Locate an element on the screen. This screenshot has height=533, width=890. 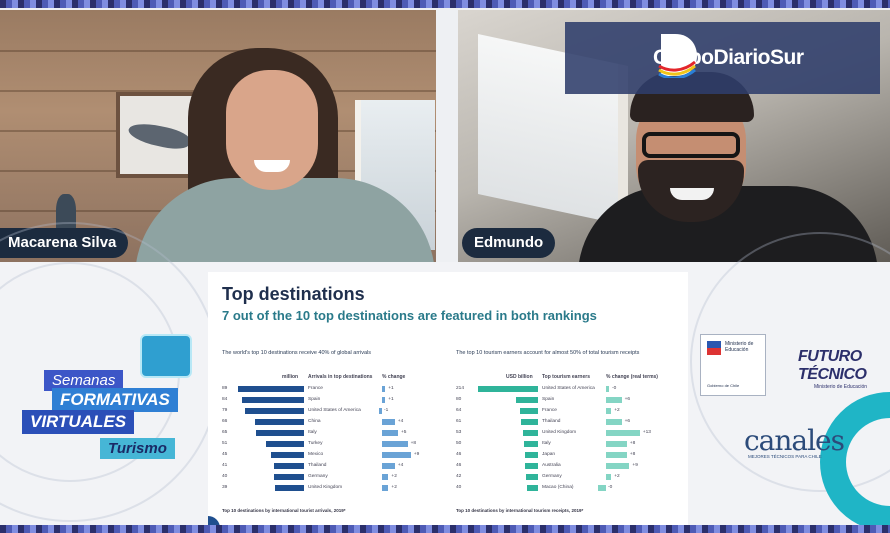
ranking-row: 89 France +1 is located at coordinates (335, 388).